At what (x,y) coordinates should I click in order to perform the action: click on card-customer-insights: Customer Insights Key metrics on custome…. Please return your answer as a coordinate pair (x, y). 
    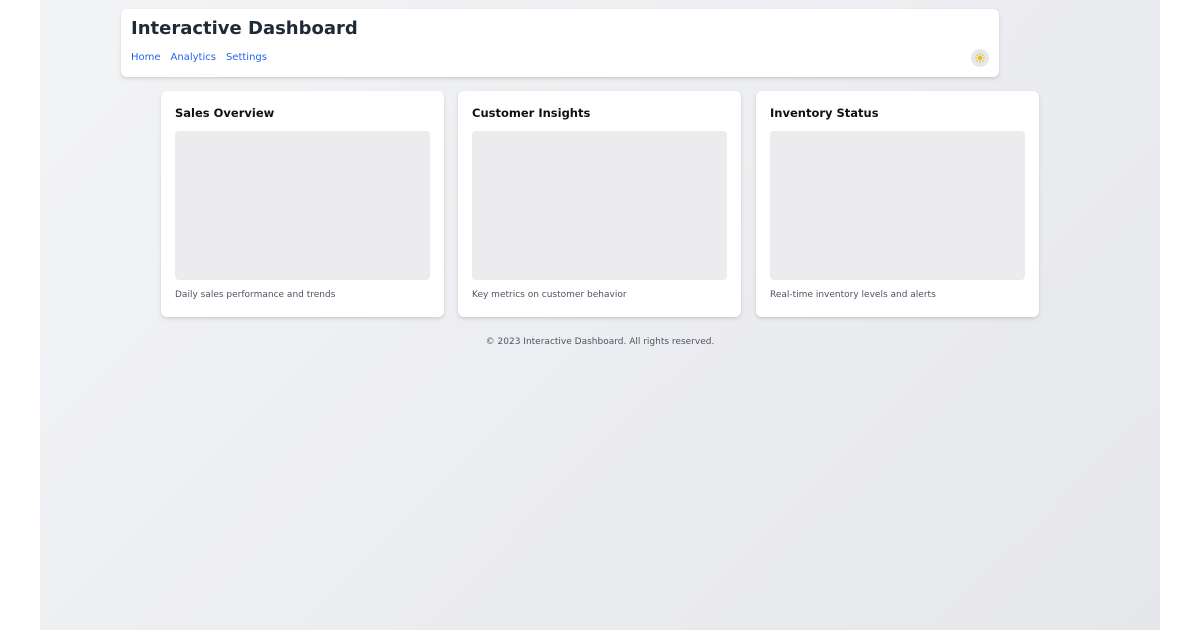
    Looking at the image, I should click on (599, 204).